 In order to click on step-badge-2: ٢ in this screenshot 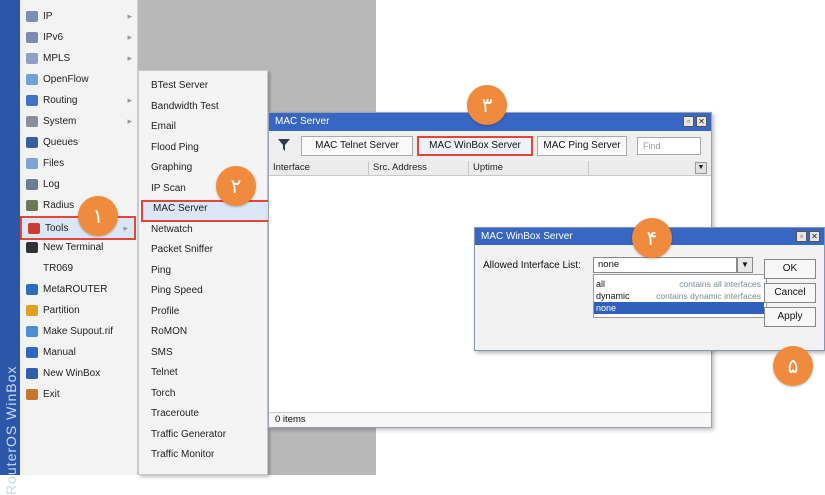, I will do `click(236, 186)`.